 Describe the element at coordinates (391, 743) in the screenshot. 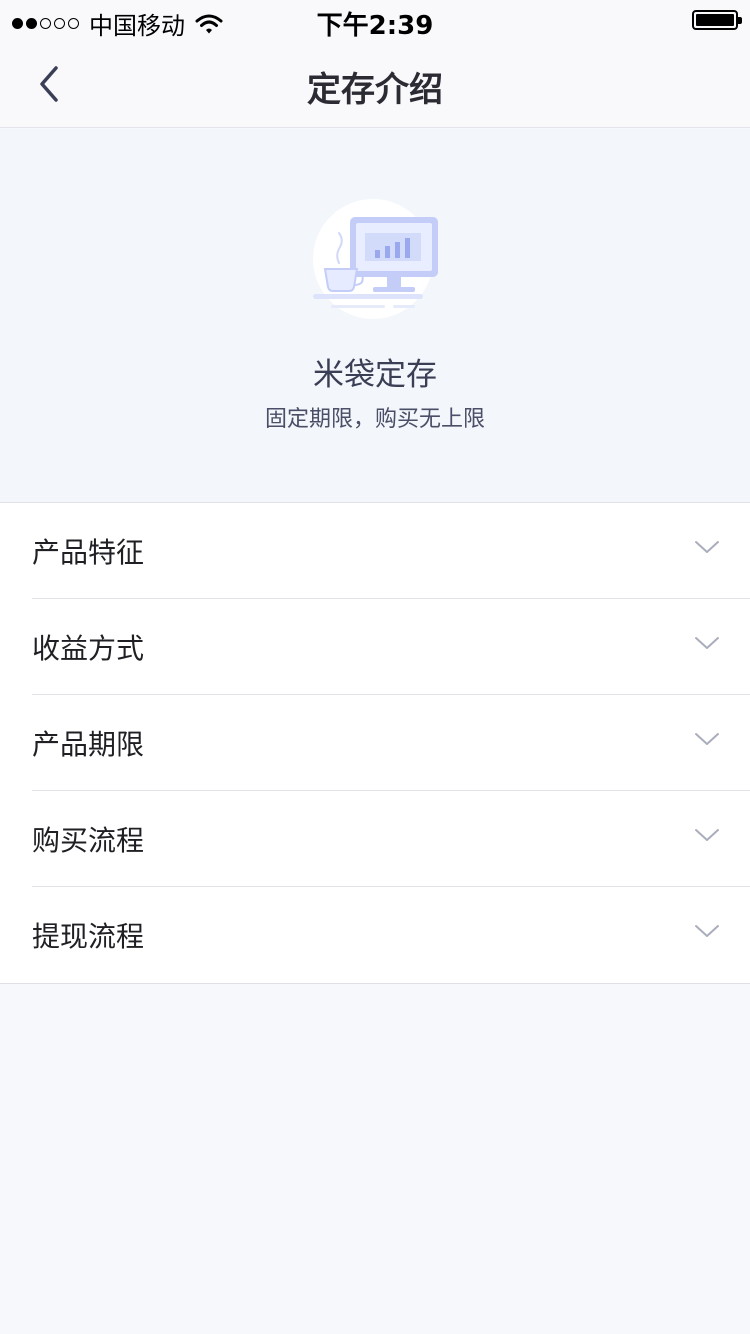

I see `list-item-product-term: 产品期限` at that location.